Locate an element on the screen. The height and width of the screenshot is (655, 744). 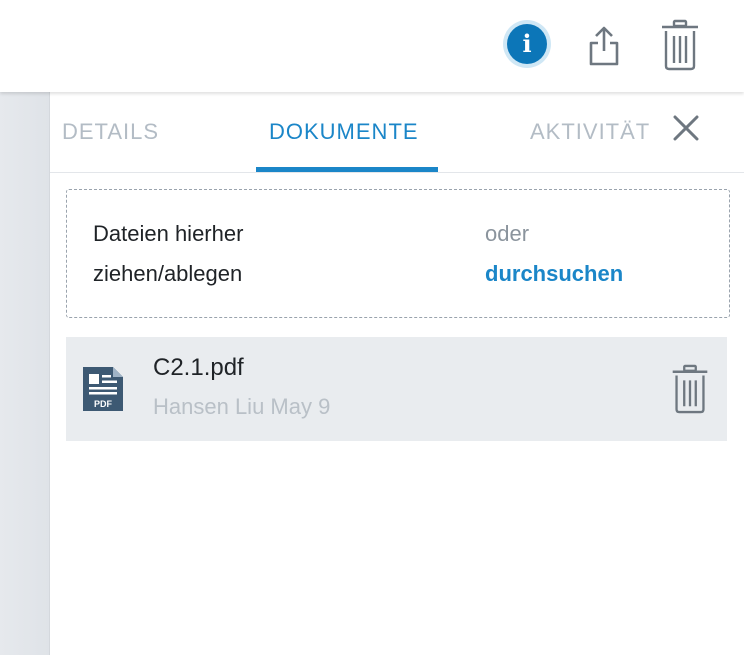
delete-button is located at coordinates (680, 45).